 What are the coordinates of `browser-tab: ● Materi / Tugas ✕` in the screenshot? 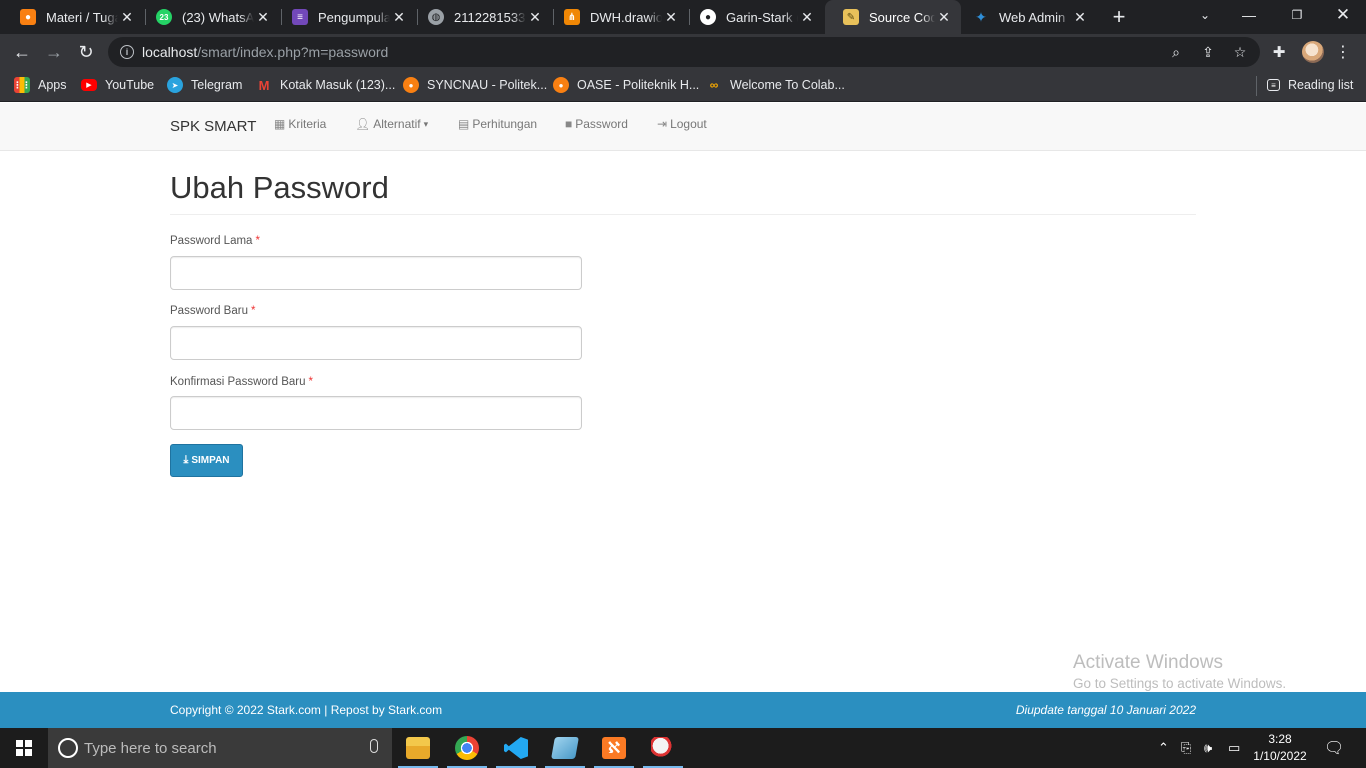 It's located at (73, 17).